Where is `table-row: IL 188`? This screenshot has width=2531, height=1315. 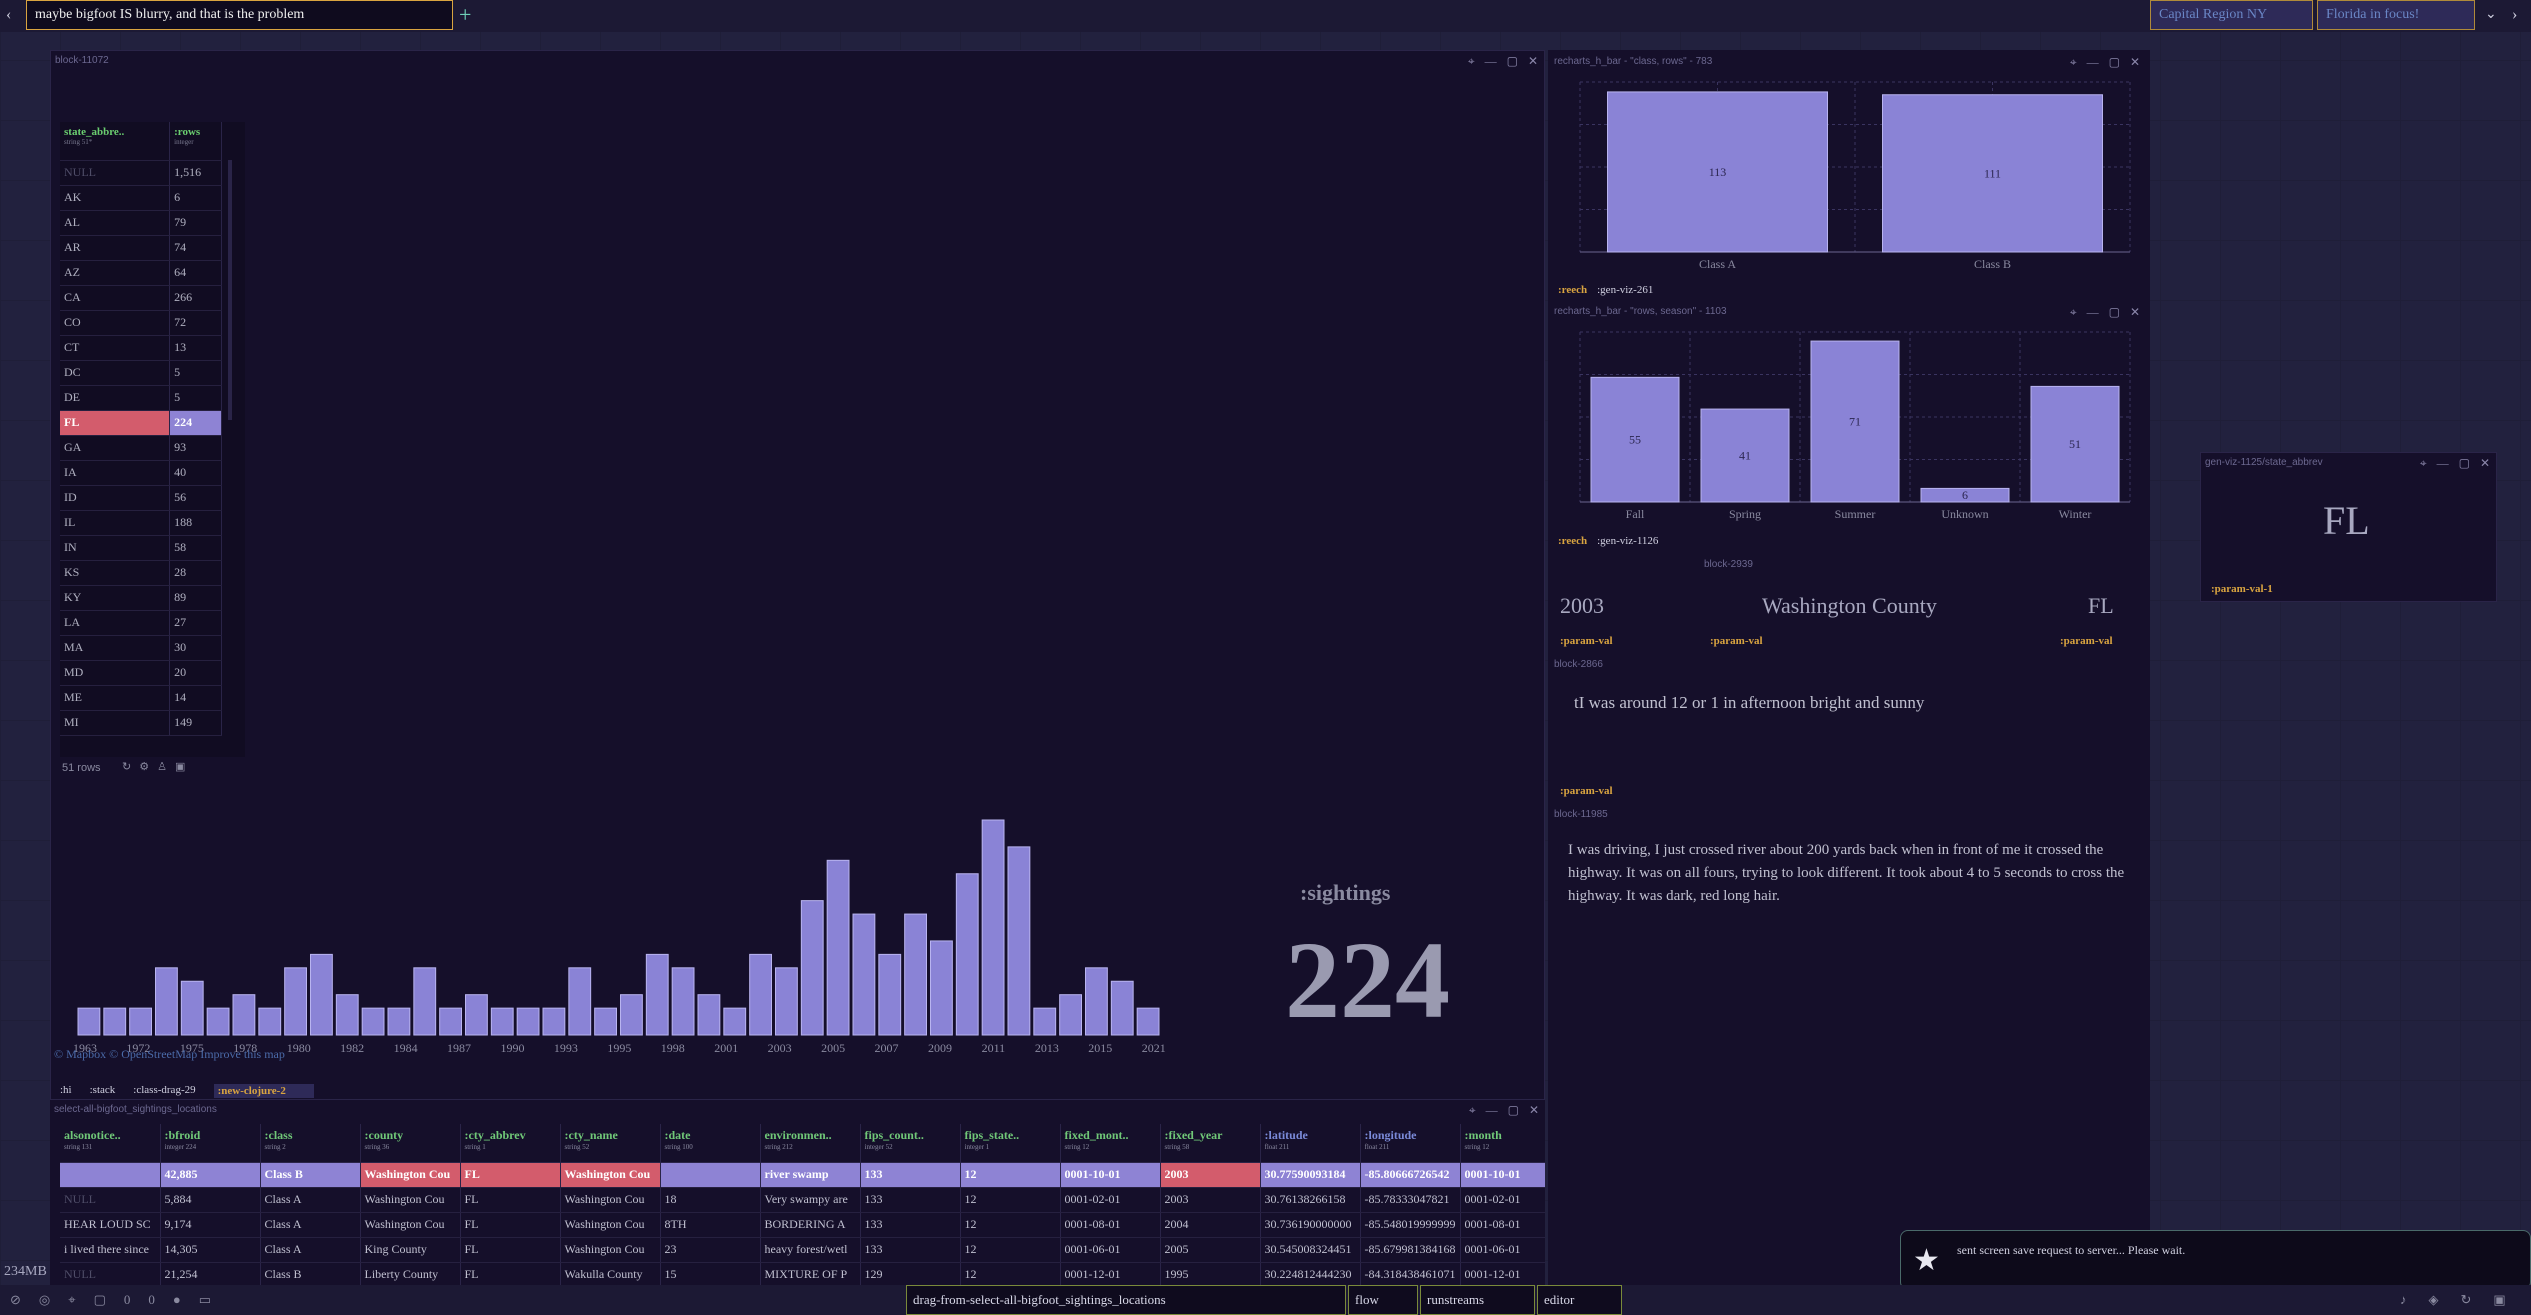 table-row: IL 188 is located at coordinates (141, 523).